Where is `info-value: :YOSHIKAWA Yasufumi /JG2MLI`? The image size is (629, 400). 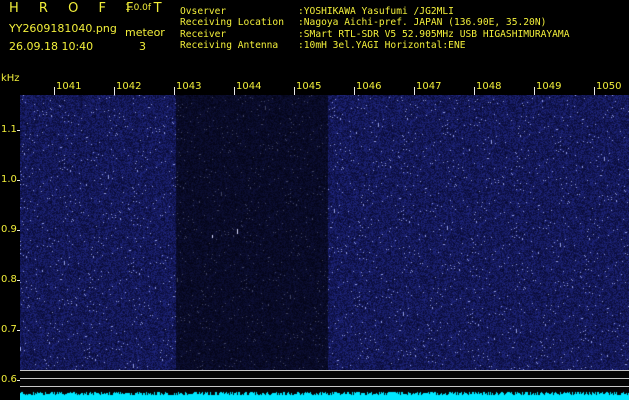
info-value: :YOSHIKAWA Yasufumi /JG2MLI is located at coordinates (376, 11).